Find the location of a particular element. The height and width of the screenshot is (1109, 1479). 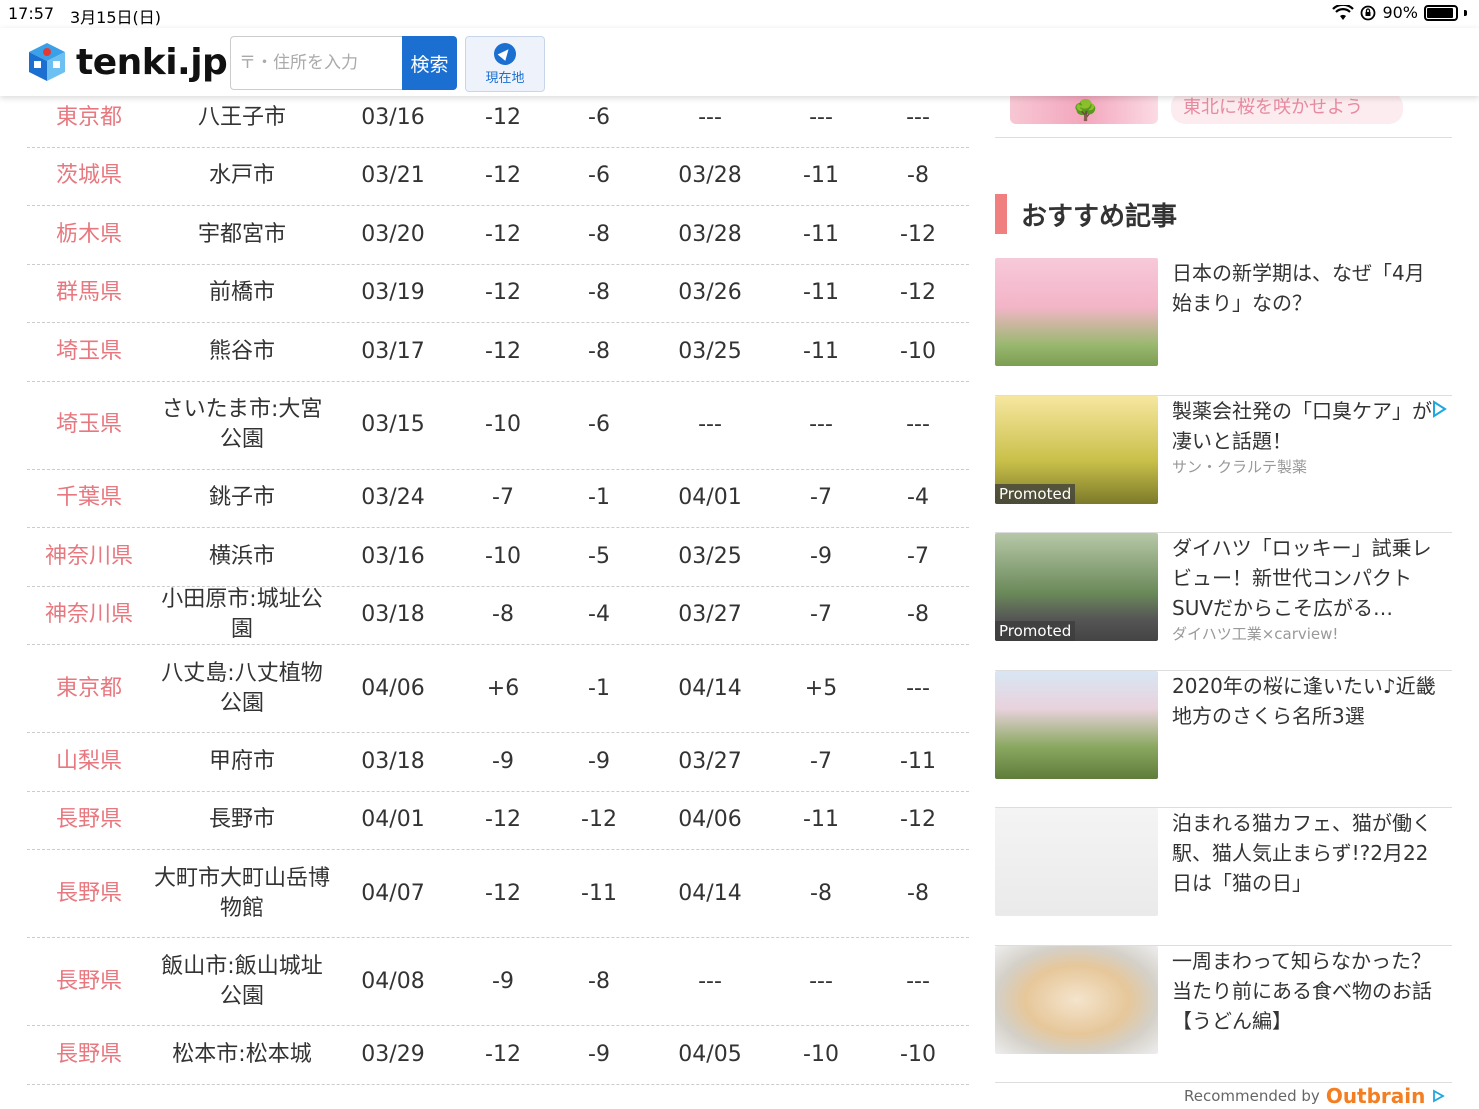

table-cell-d2: 03/25 is located at coordinates (710, 556).